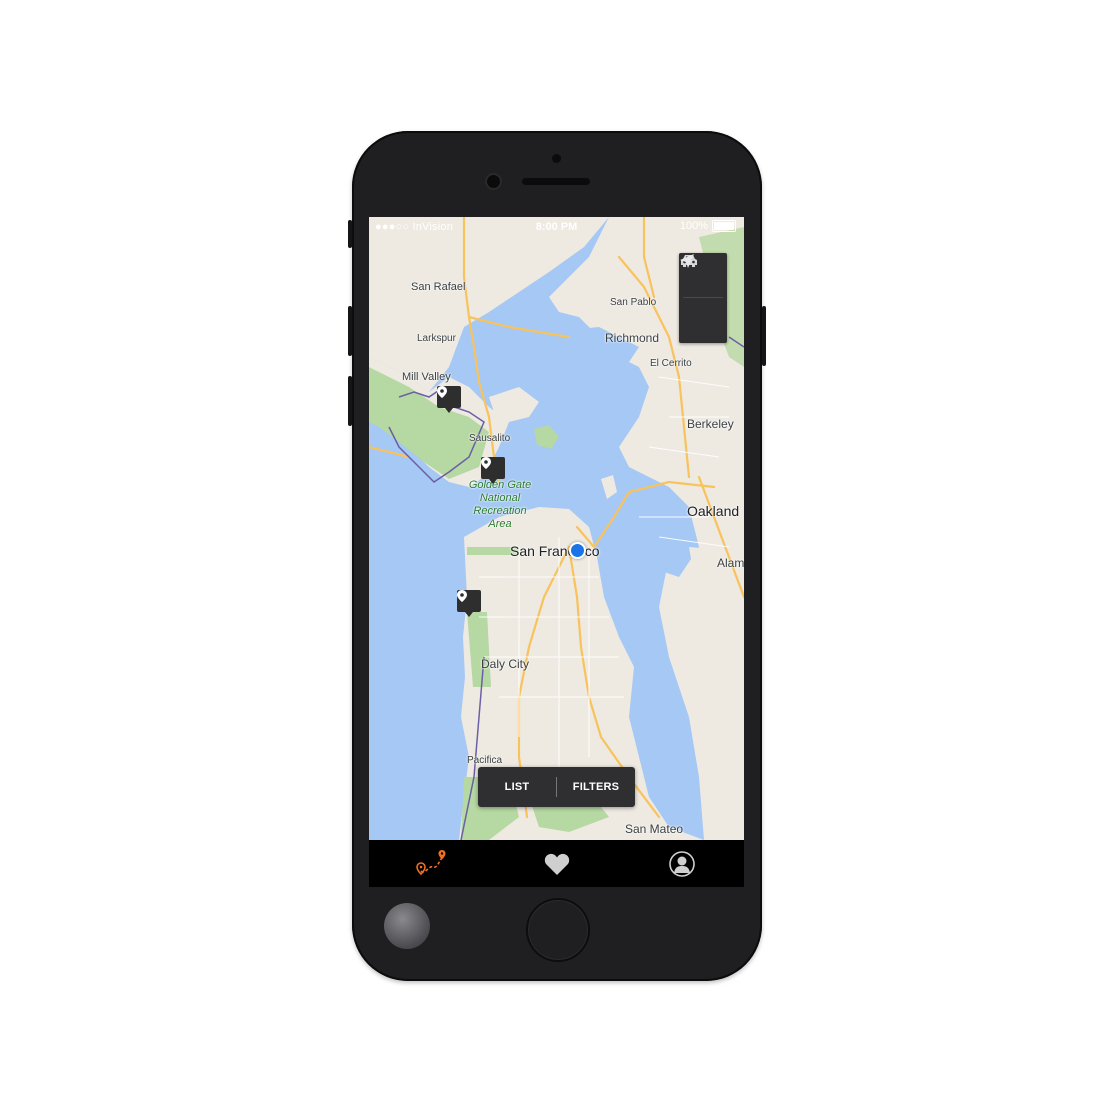  I want to click on list-button: LIST, so click(517, 787).